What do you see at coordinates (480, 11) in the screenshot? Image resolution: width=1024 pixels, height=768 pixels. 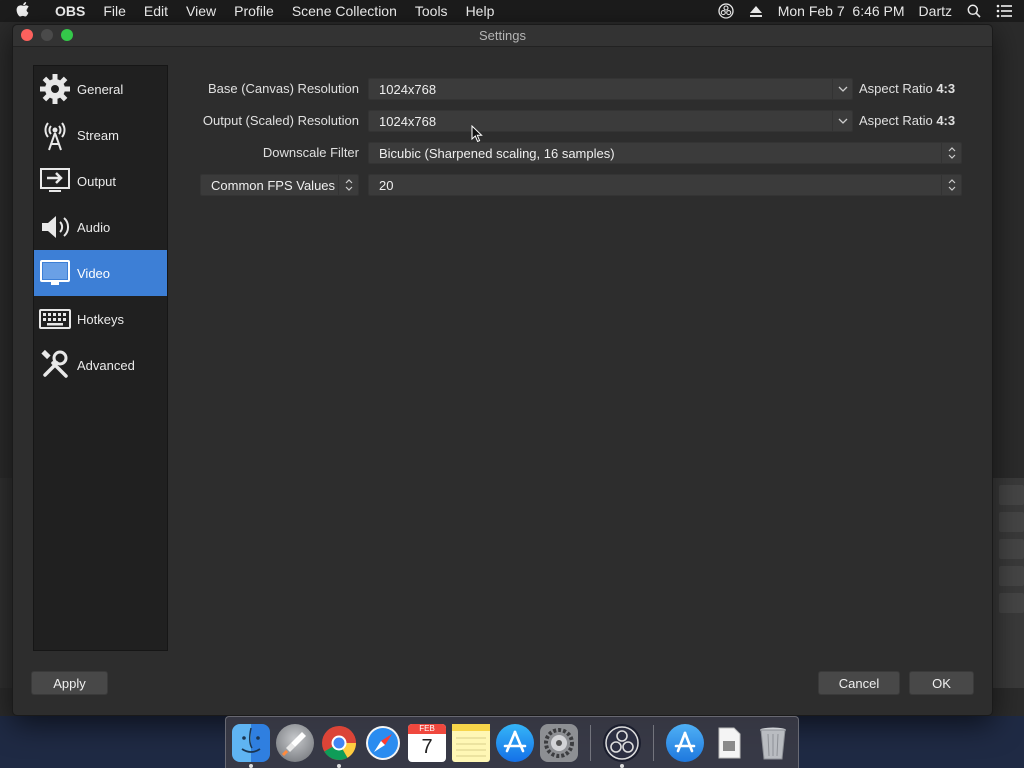 I see `menu-help: Help` at bounding box center [480, 11].